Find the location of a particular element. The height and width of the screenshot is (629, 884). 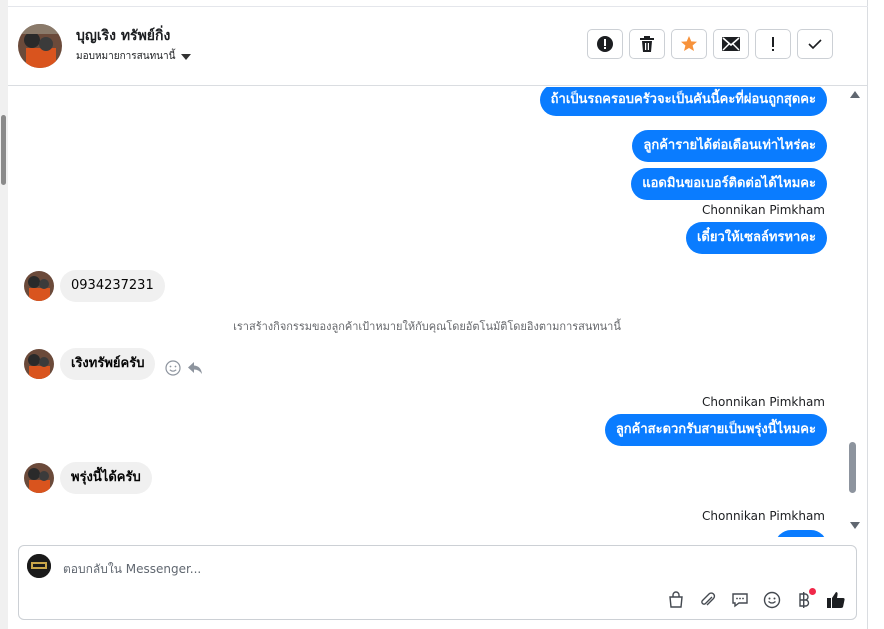

delete-button is located at coordinates (647, 44).